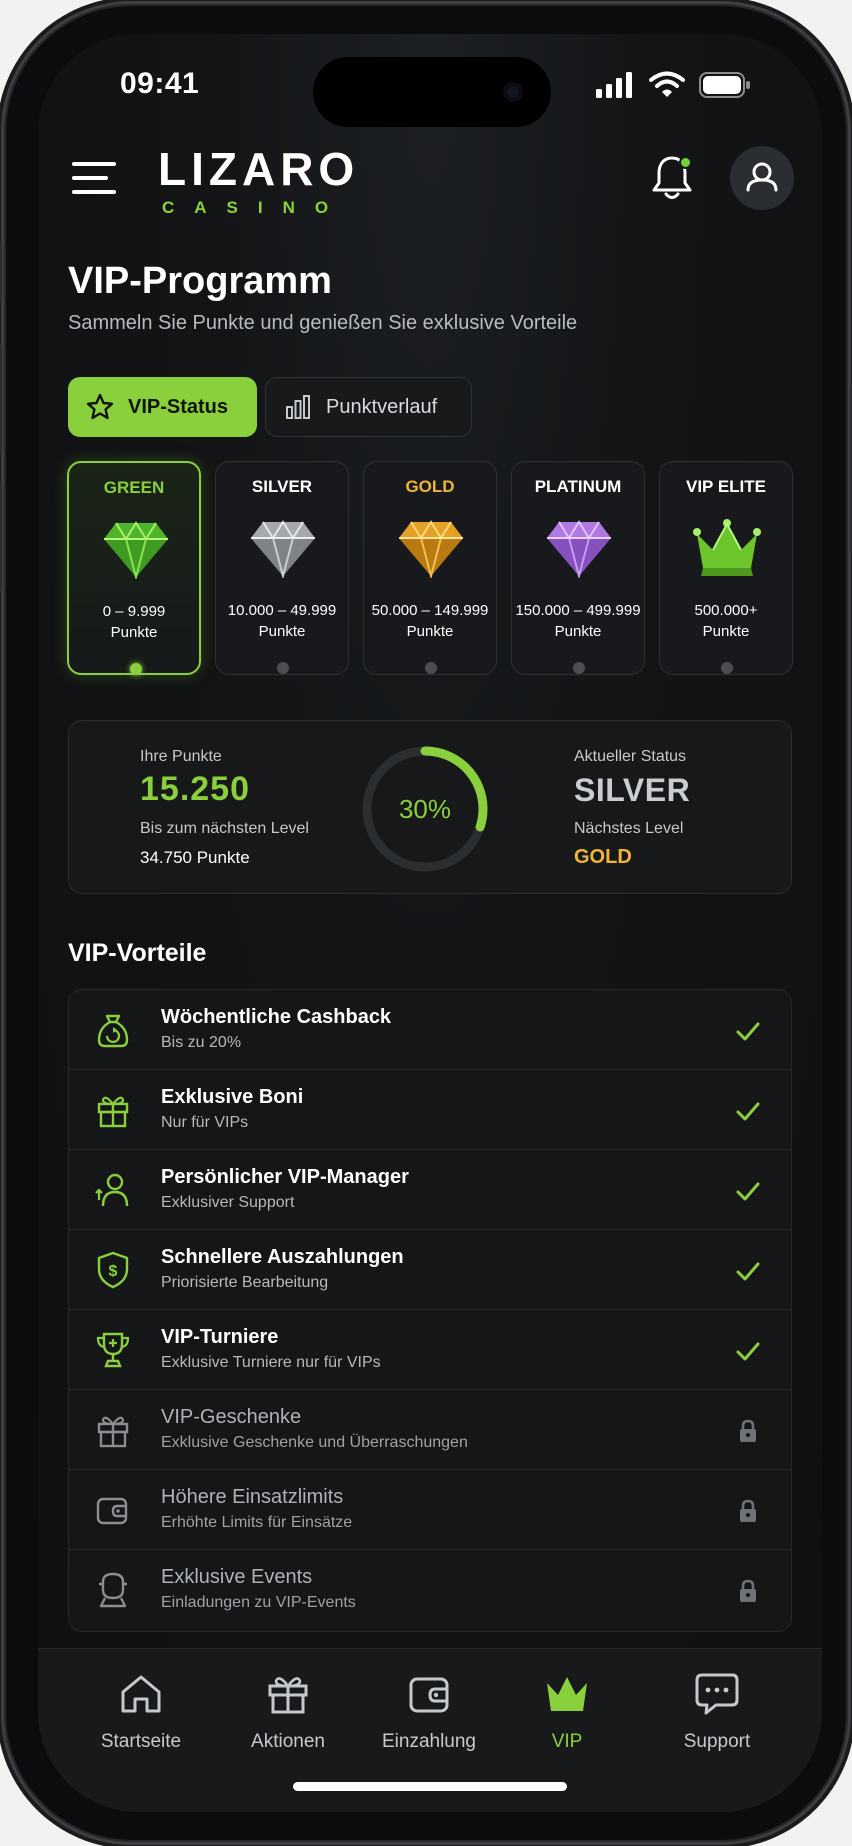  What do you see at coordinates (578, 486) in the screenshot?
I see `tier-name: PLATINUM` at bounding box center [578, 486].